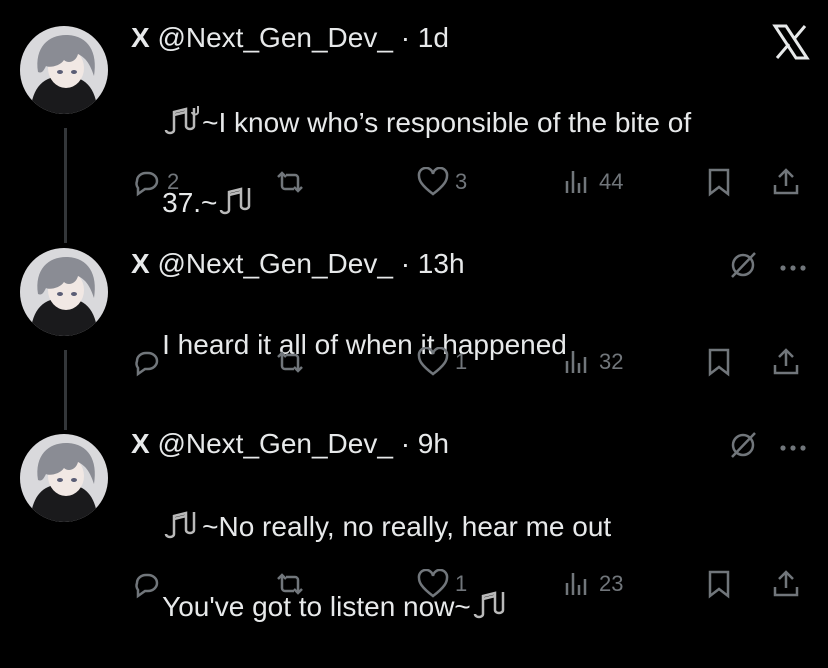 Image resolution: width=828 pixels, height=668 pixels. I want to click on view-count: 44, so click(611, 181).